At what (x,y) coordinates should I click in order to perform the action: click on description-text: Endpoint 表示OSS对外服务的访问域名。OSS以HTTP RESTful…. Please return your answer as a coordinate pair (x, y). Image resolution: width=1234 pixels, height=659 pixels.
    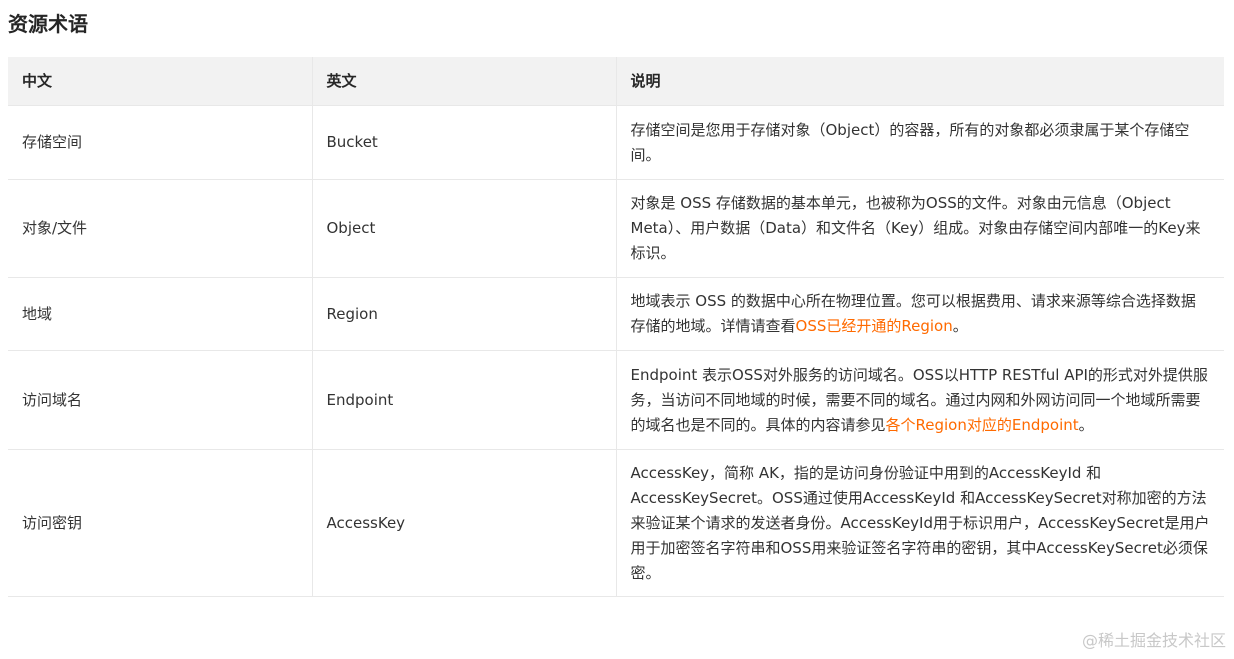
    Looking at the image, I should click on (921, 400).